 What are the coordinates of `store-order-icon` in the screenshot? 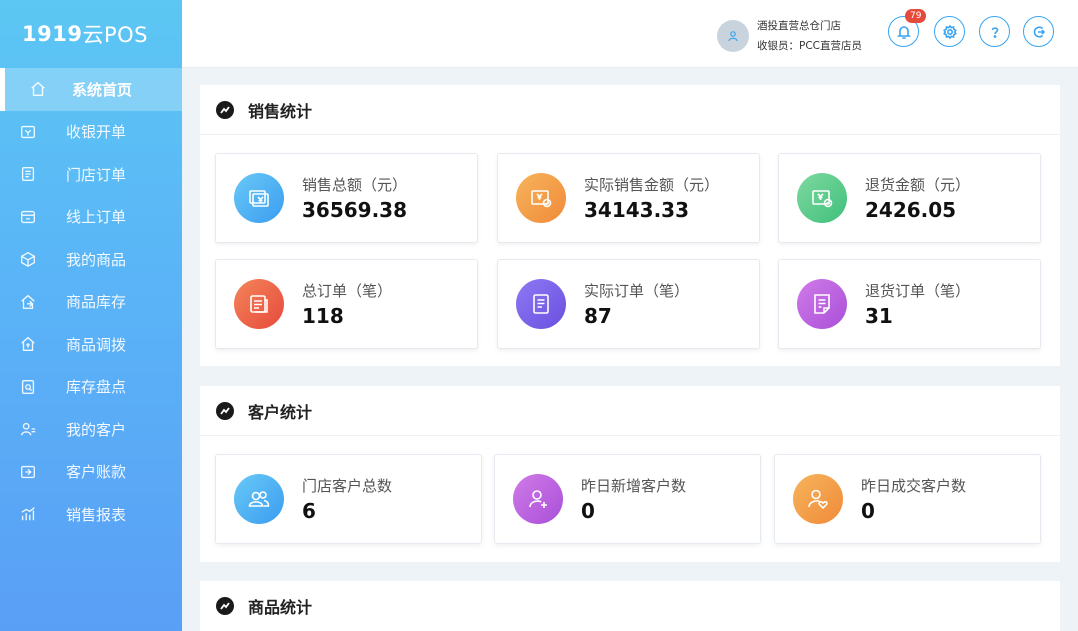 It's located at (28, 174).